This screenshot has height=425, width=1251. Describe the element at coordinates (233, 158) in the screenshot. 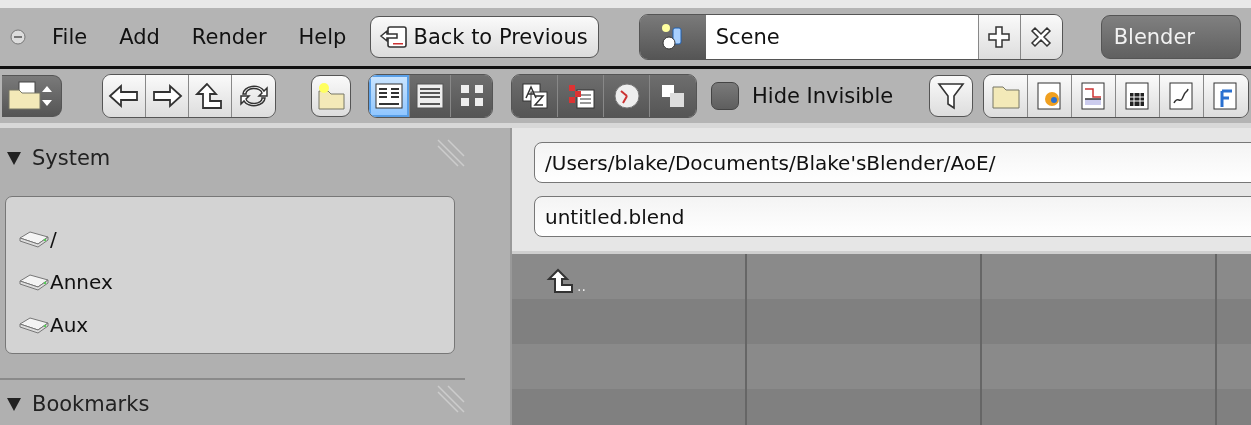

I see `panel-header: System` at that location.